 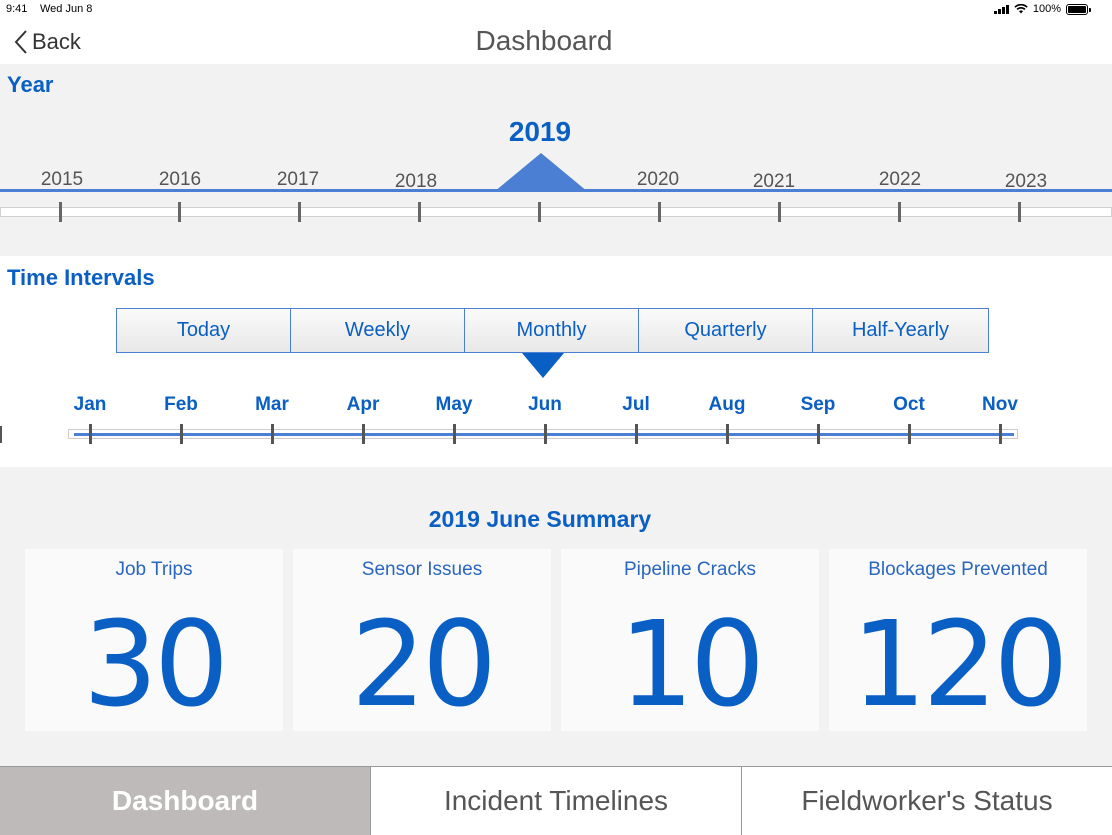 I want to click on summary-card-blockages-prevented: Blockages Prevented 120, so click(x=958, y=641).